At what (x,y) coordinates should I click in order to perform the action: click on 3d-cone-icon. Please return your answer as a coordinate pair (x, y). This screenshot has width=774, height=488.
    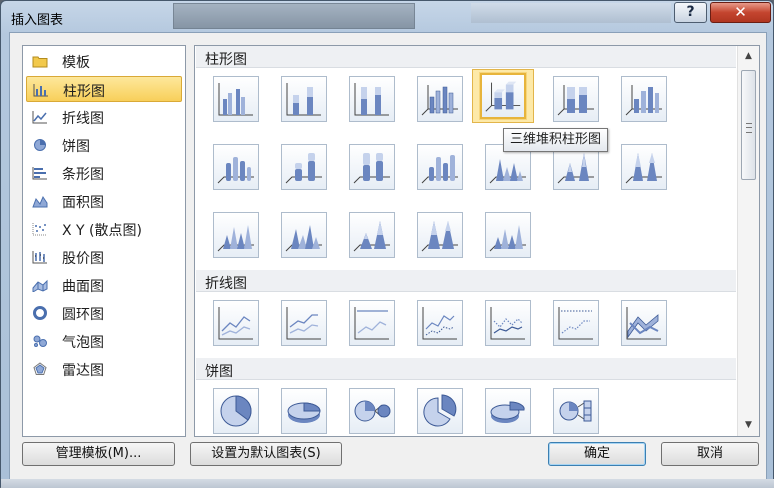
    Looking at the image, I should click on (235, 238).